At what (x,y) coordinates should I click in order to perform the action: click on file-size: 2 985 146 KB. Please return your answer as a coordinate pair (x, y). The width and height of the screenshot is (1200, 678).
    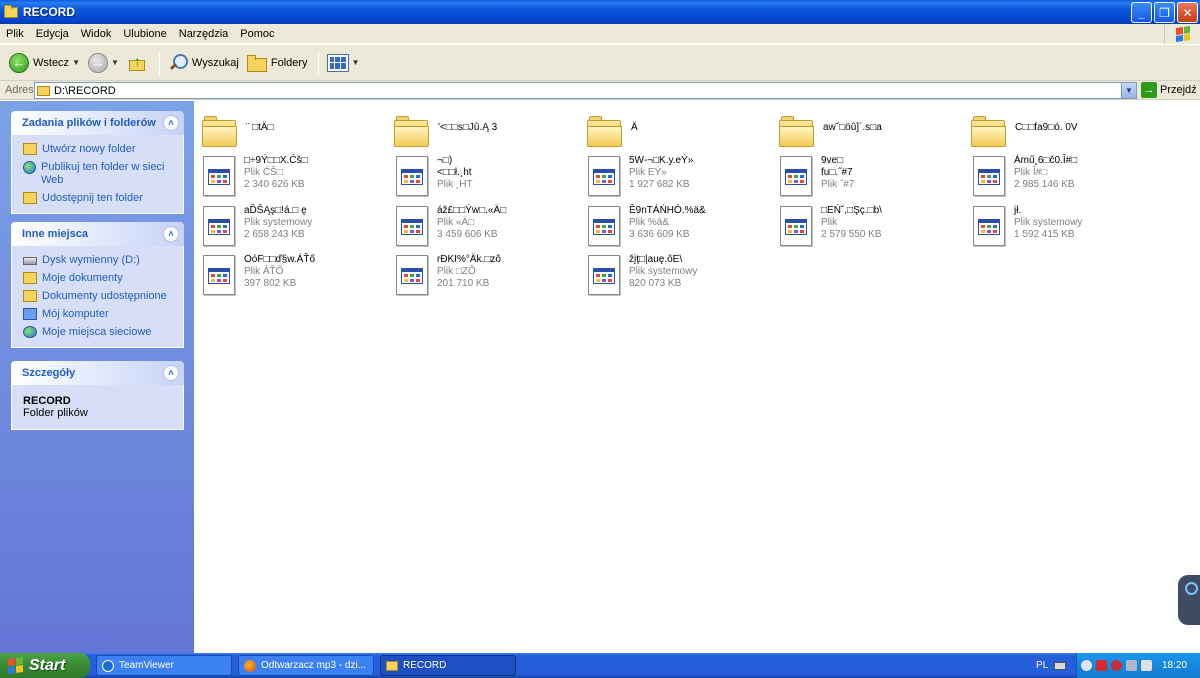
    Looking at the image, I should click on (1044, 184).